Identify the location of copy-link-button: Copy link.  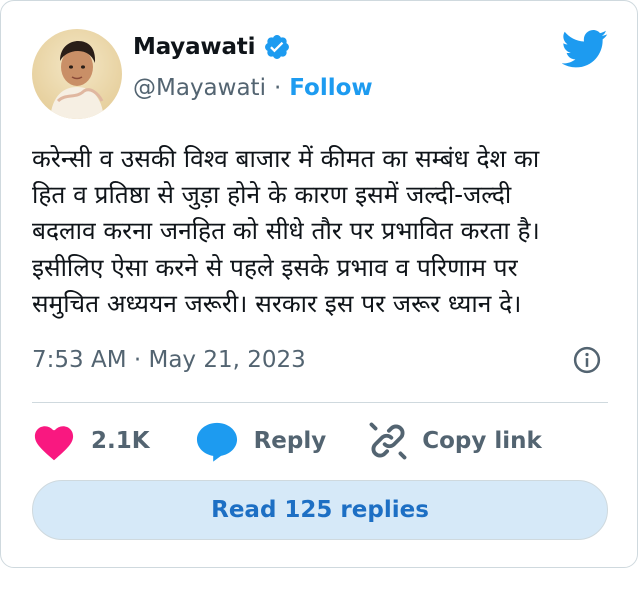
(454, 441).